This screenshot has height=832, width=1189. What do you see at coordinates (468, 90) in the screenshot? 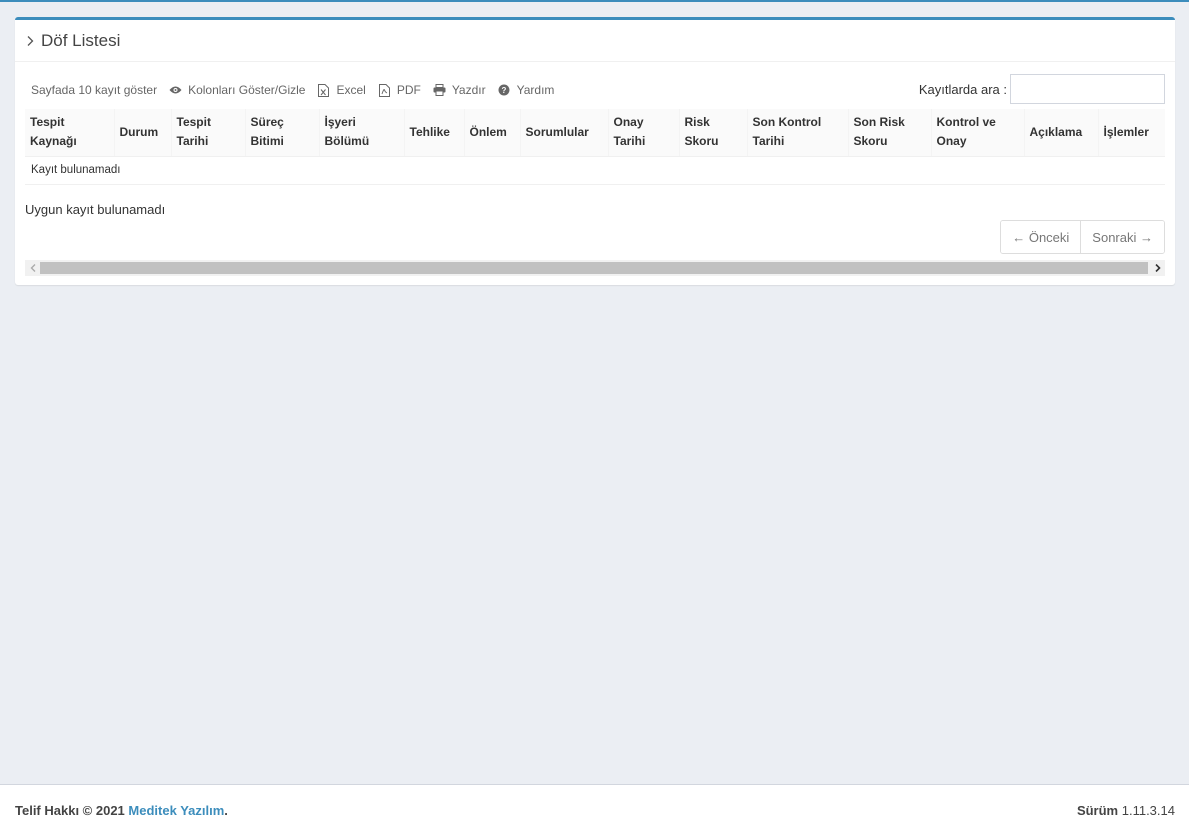
I see `print-label: Yazdır` at bounding box center [468, 90].